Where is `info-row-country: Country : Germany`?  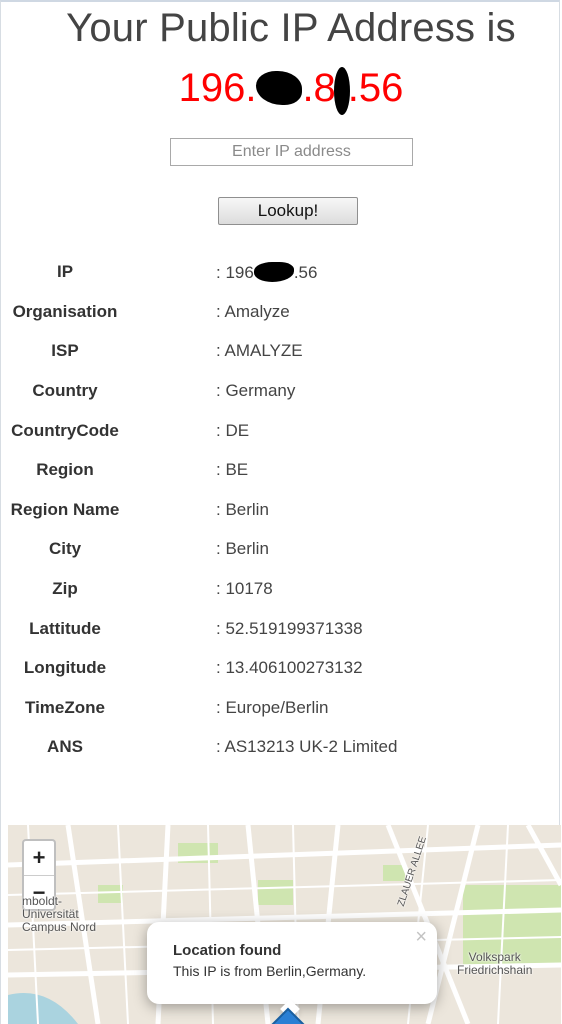
info-row-country: Country : Germany is located at coordinates (280, 393).